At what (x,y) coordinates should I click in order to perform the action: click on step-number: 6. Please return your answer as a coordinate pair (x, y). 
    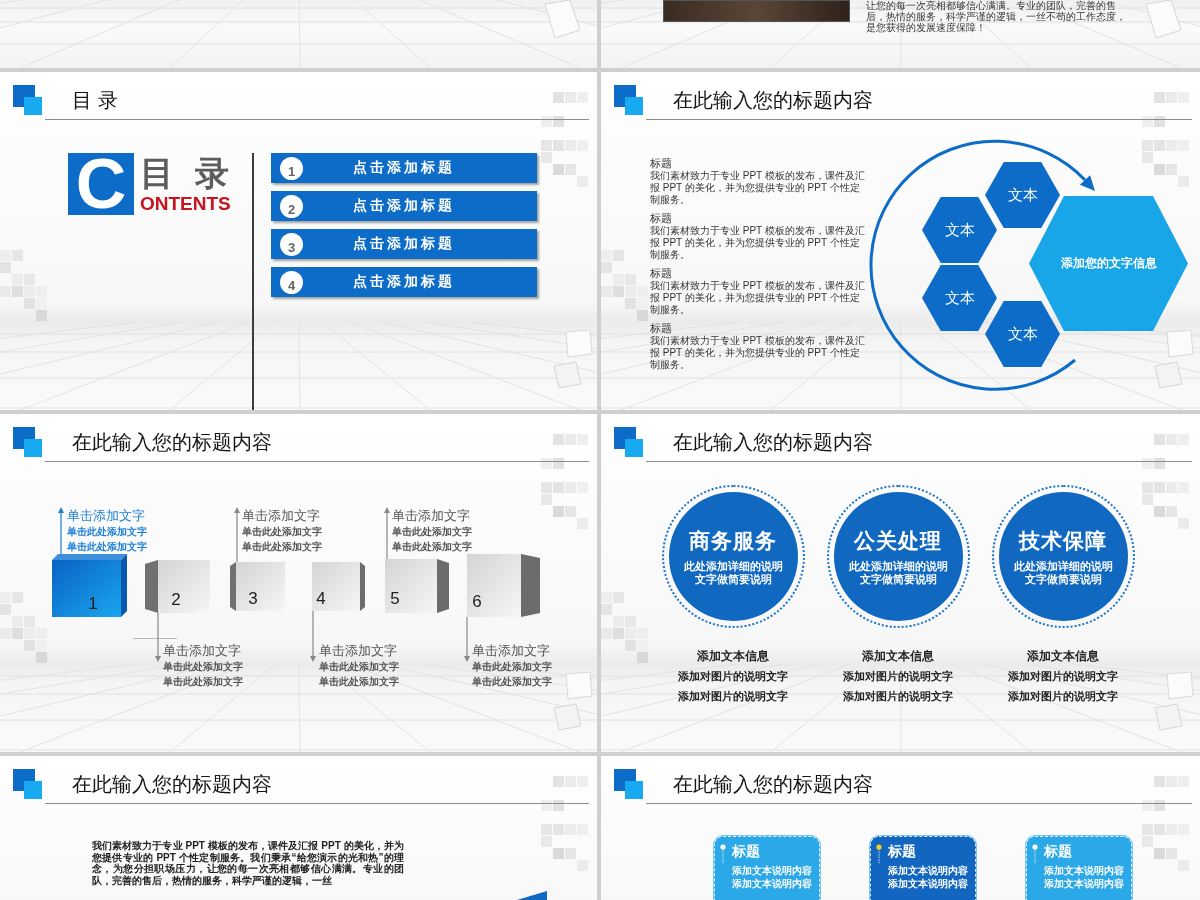
    Looking at the image, I should click on (477, 602).